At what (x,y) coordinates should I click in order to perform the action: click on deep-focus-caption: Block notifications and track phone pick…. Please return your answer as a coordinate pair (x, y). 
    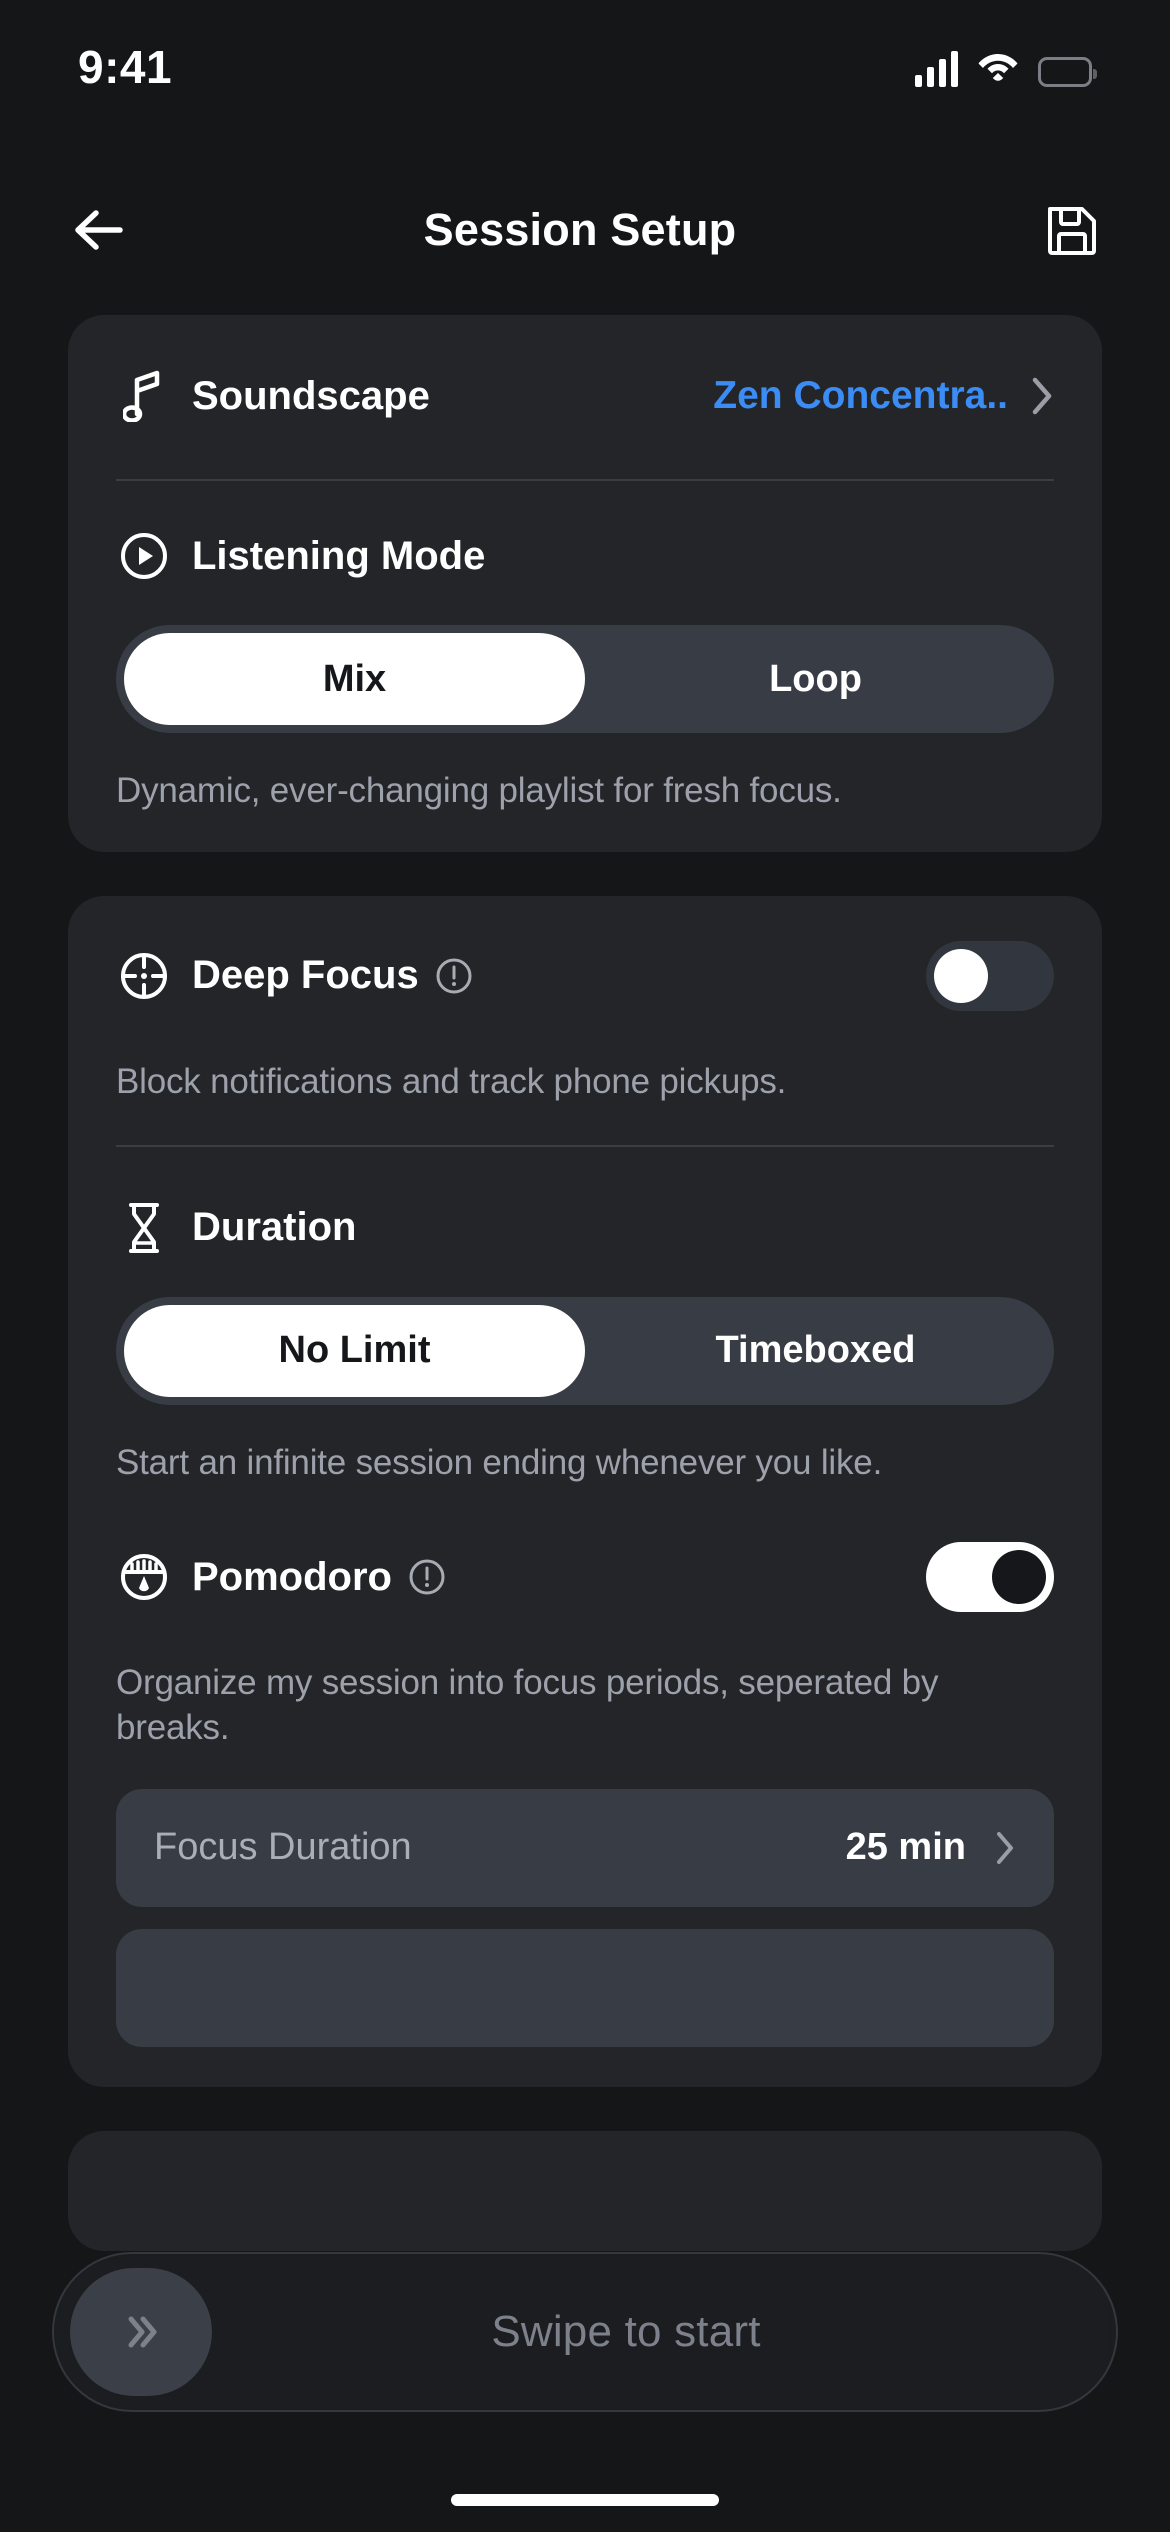
    Looking at the image, I should click on (451, 1081).